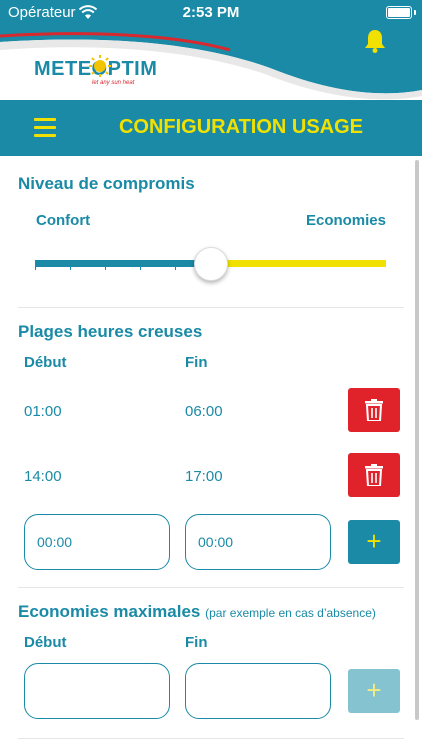  I want to click on title-bar: CONFIGURATION USAGE, so click(211, 128).